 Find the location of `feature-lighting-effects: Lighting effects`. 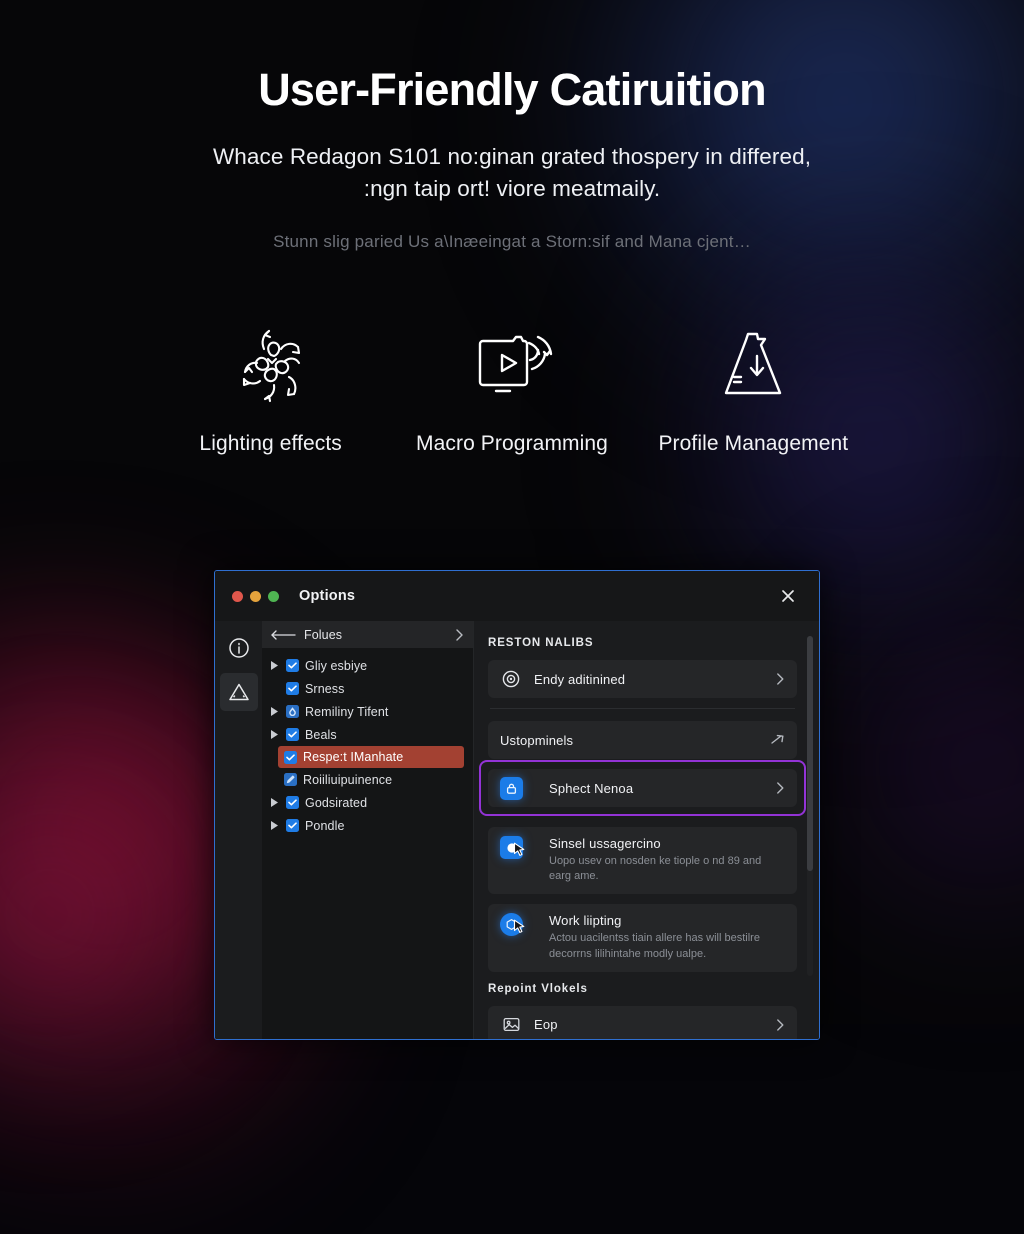

feature-lighting-effects: Lighting effects is located at coordinates (270, 385).